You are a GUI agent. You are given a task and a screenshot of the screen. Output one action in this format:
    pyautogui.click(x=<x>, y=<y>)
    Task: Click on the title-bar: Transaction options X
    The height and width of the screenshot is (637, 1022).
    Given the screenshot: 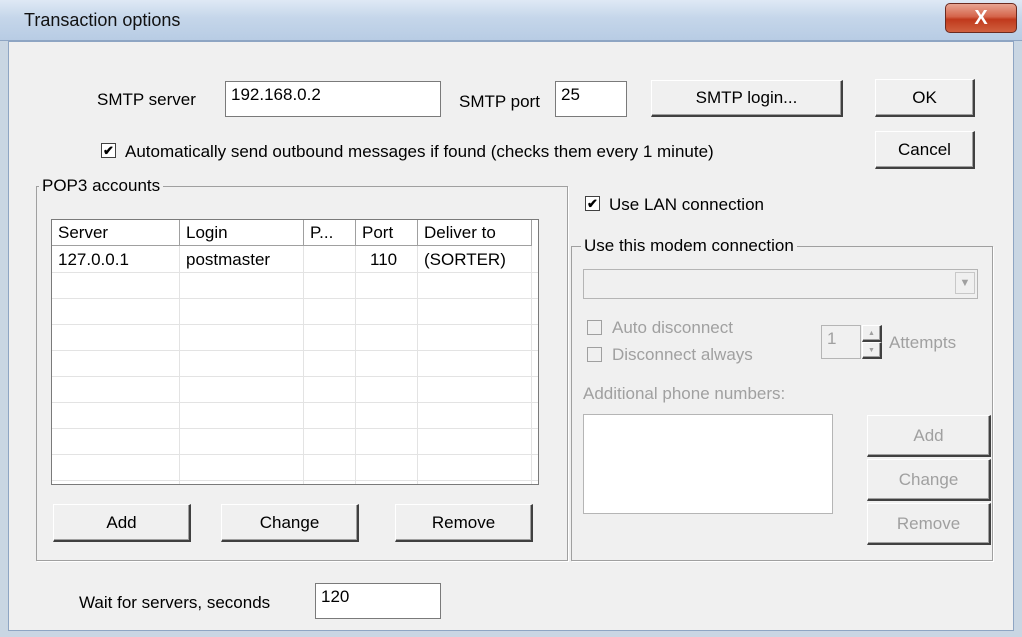 What is the action you would take?
    pyautogui.click(x=511, y=20)
    